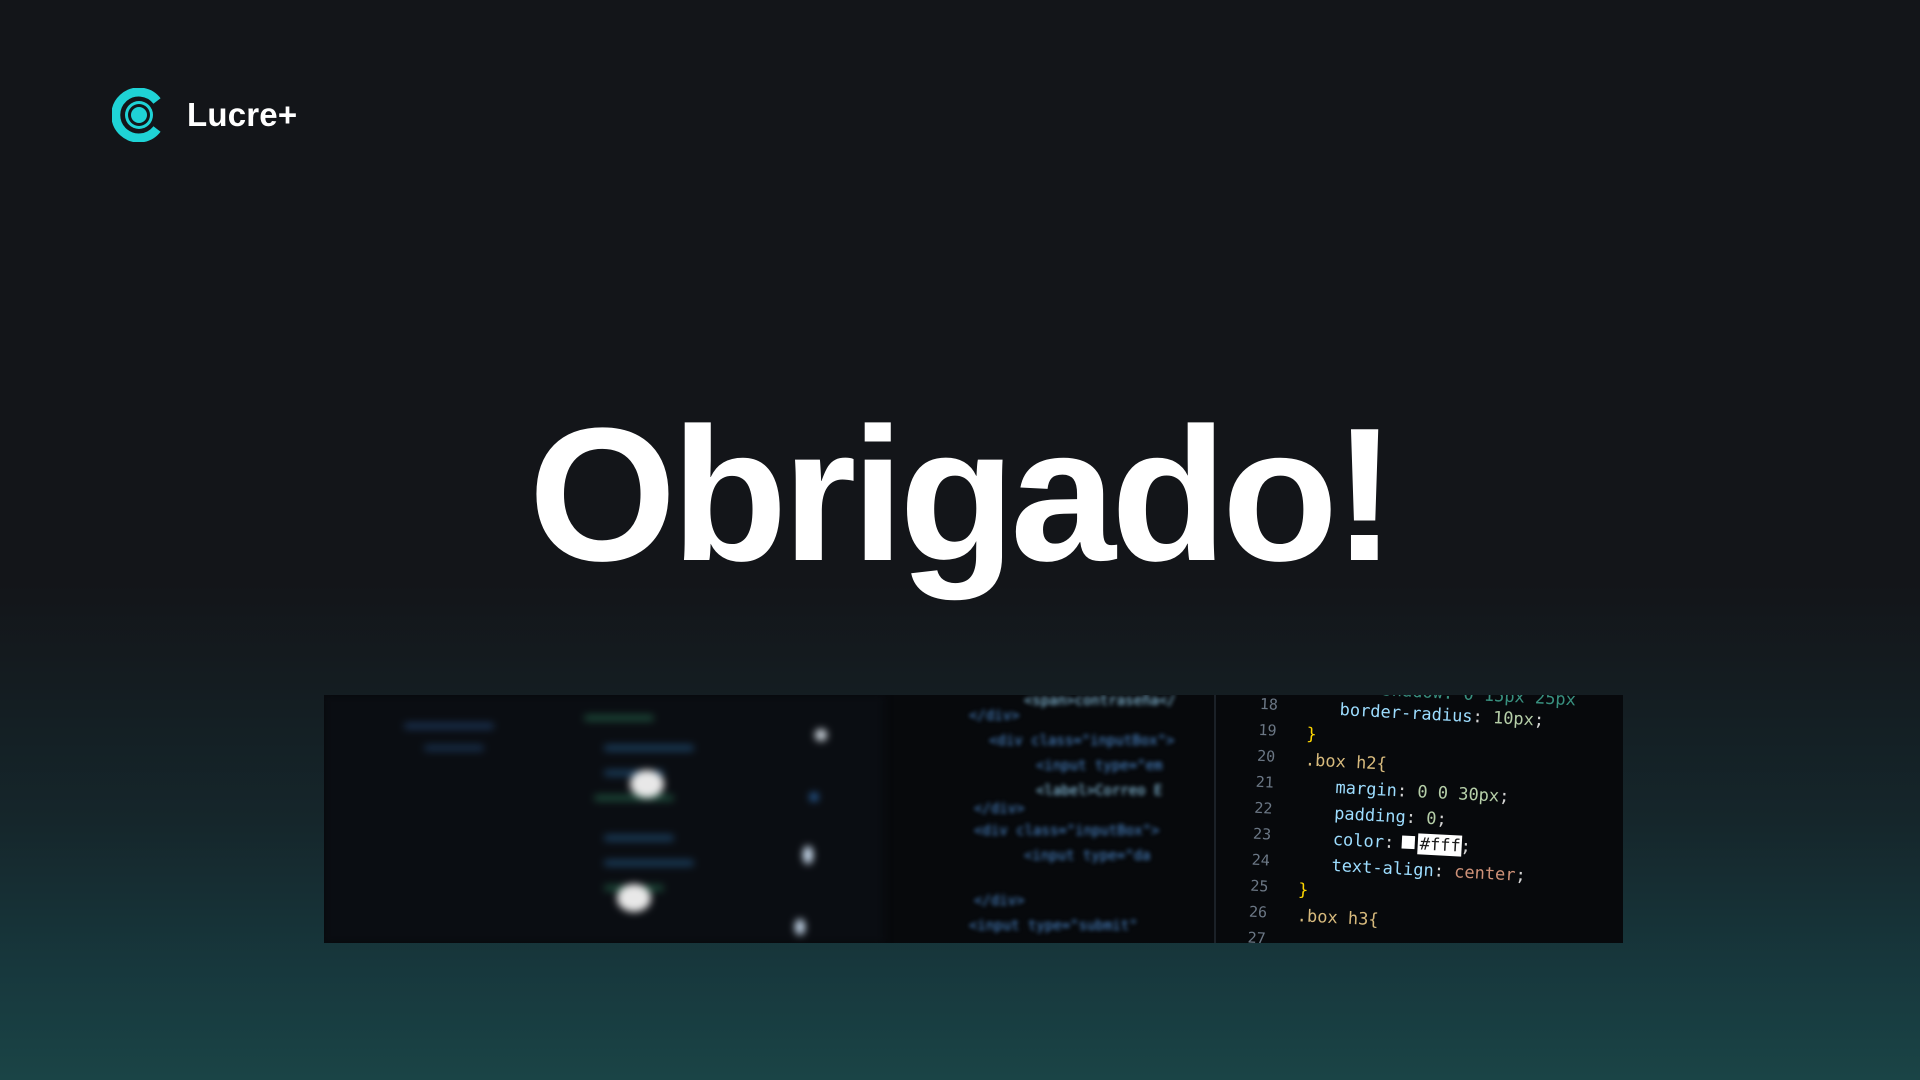  What do you see at coordinates (962, 495) in the screenshot?
I see `thank-you-heading: Obrigado!` at bounding box center [962, 495].